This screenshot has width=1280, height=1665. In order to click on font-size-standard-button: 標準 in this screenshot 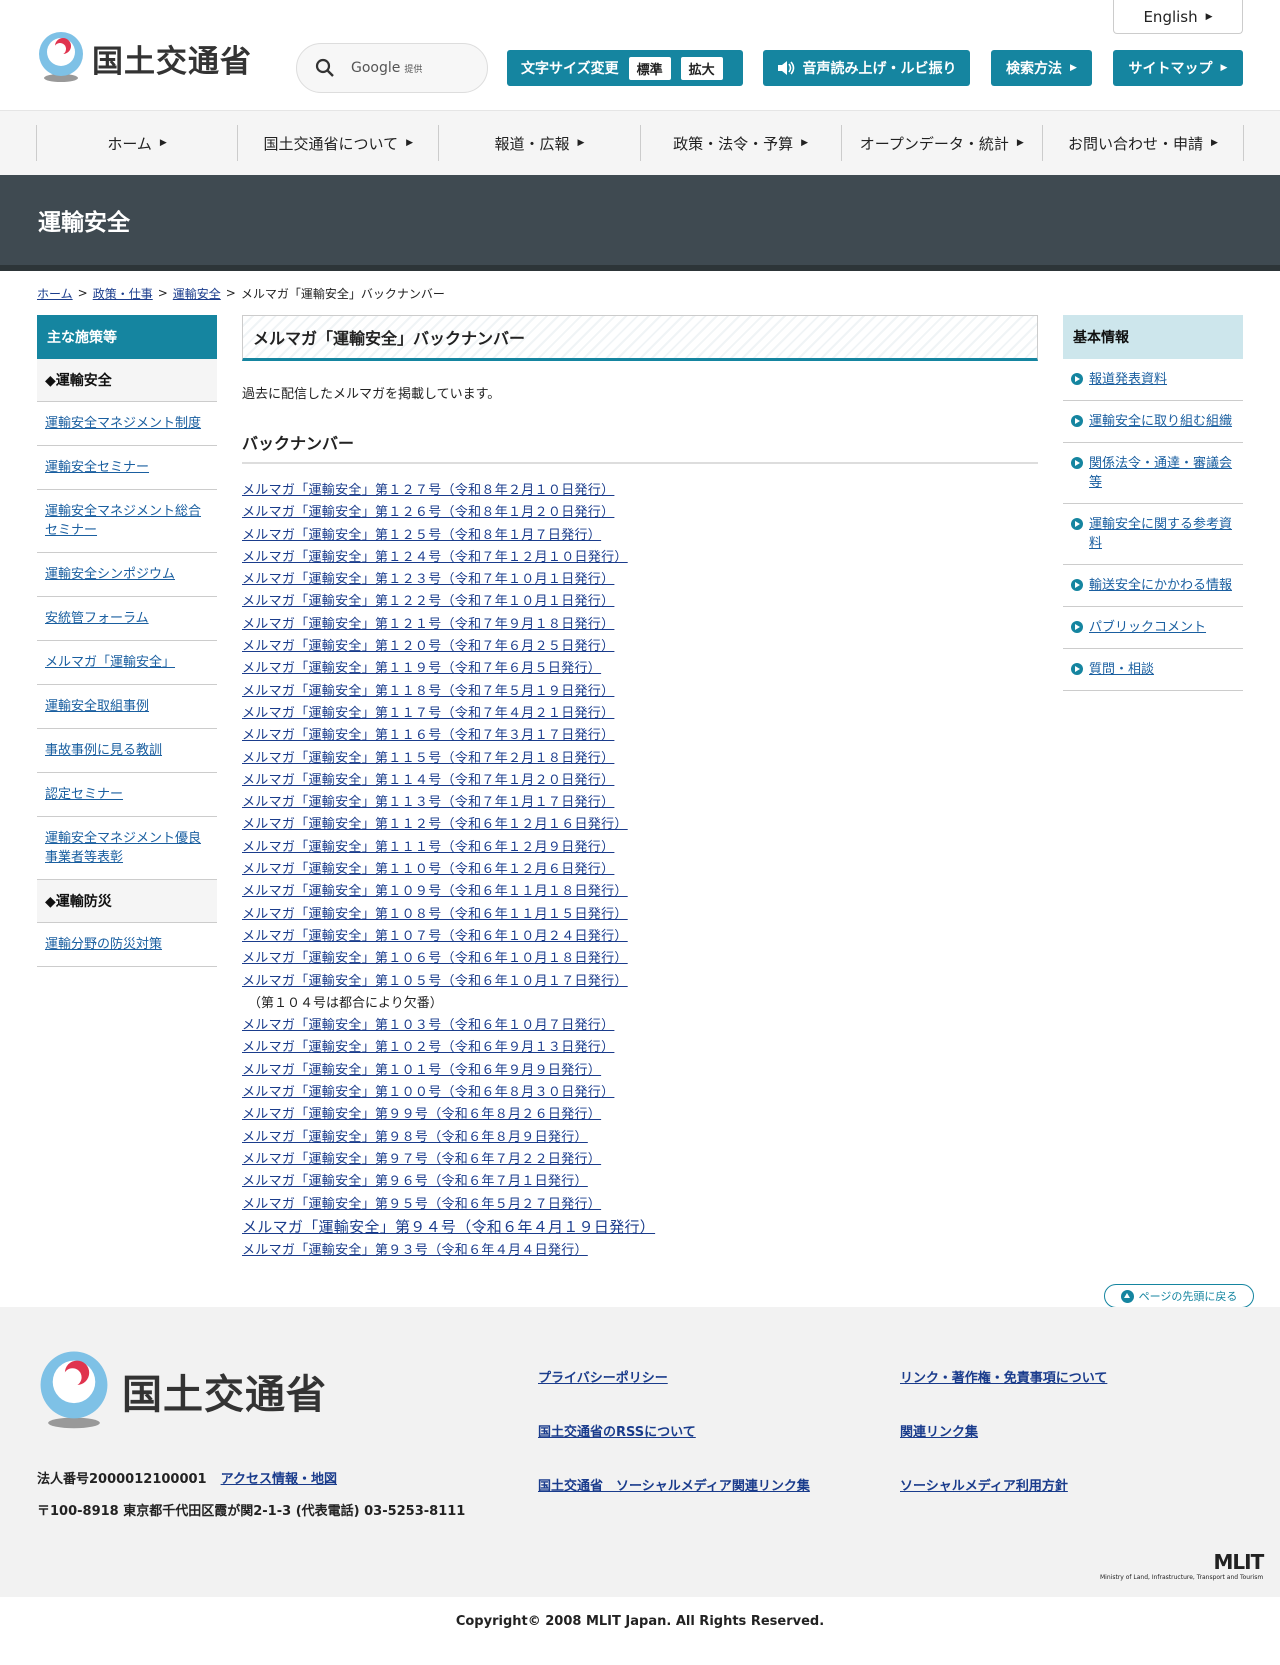, I will do `click(649, 68)`.